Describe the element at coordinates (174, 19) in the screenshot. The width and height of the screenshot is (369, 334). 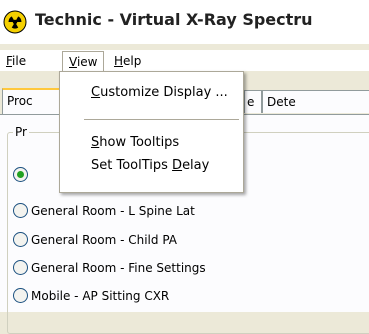
I see `window-title: Technic - Virtual X-Ray Spectru` at that location.